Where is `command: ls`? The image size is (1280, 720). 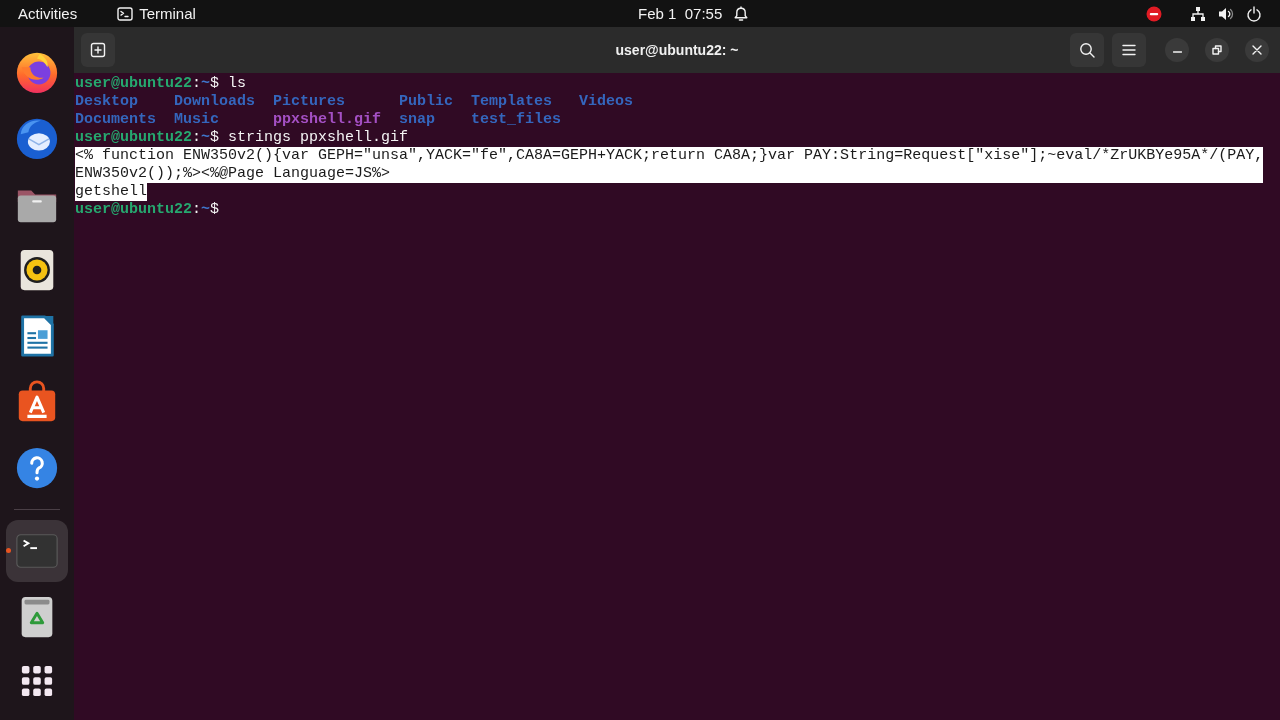
command: ls is located at coordinates (237, 84).